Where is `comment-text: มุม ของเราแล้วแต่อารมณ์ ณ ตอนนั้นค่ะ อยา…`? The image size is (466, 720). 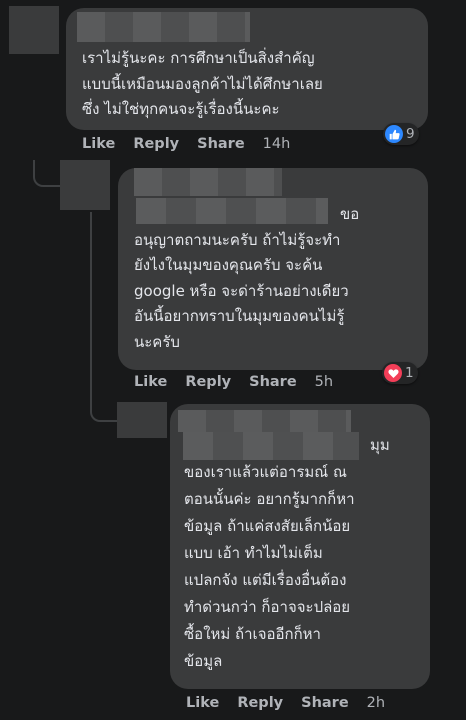
comment-text: มุม ของเราแล้วแต่อารมณ์ ณ ตอนนั้นค่ะ อยา… is located at coordinates (287, 553).